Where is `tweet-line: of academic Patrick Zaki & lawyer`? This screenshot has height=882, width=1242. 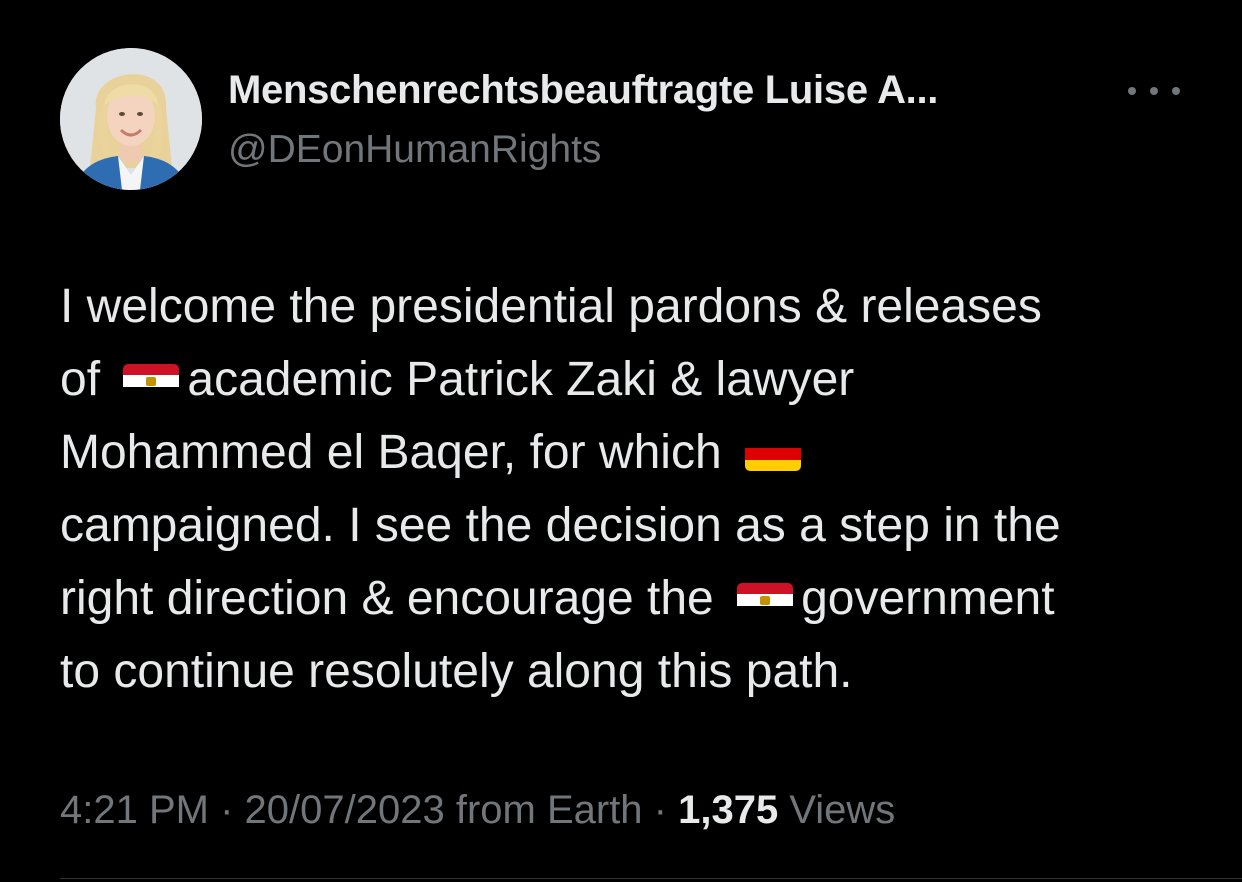 tweet-line: of academic Patrick Zaki & lawyer is located at coordinates (635, 379).